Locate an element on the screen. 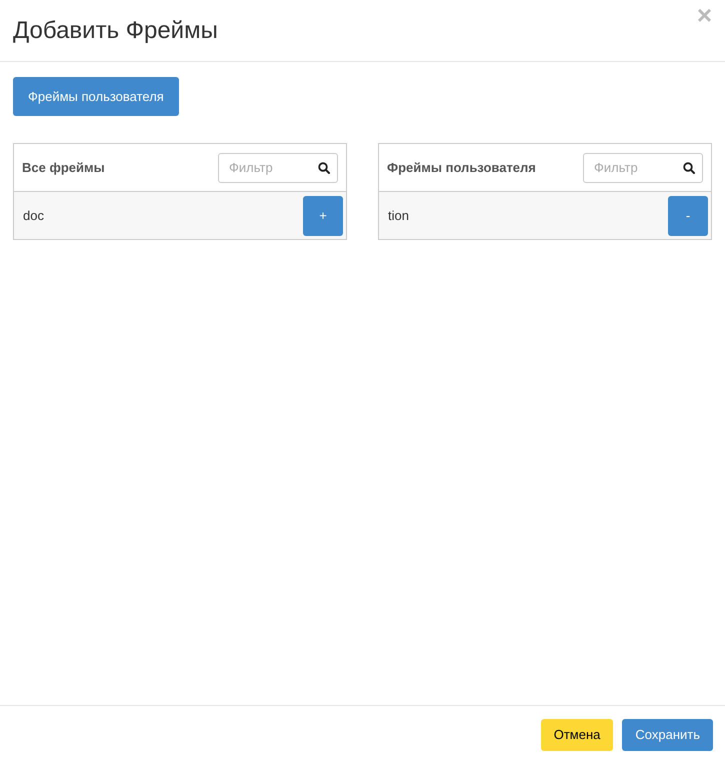  move-button: + is located at coordinates (323, 216).